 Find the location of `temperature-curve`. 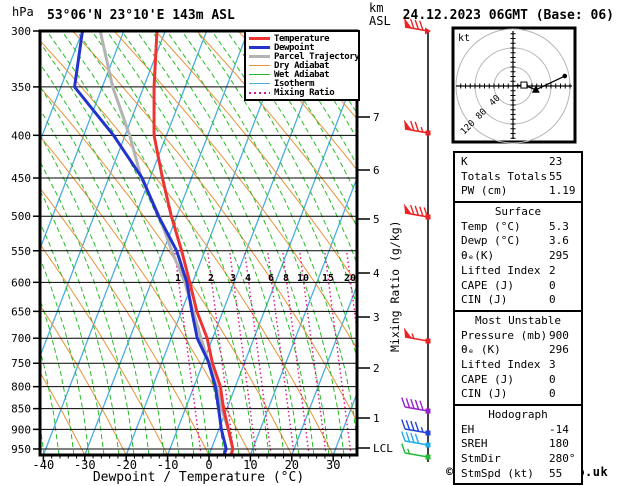

temperature-curve is located at coordinates (193, 243).